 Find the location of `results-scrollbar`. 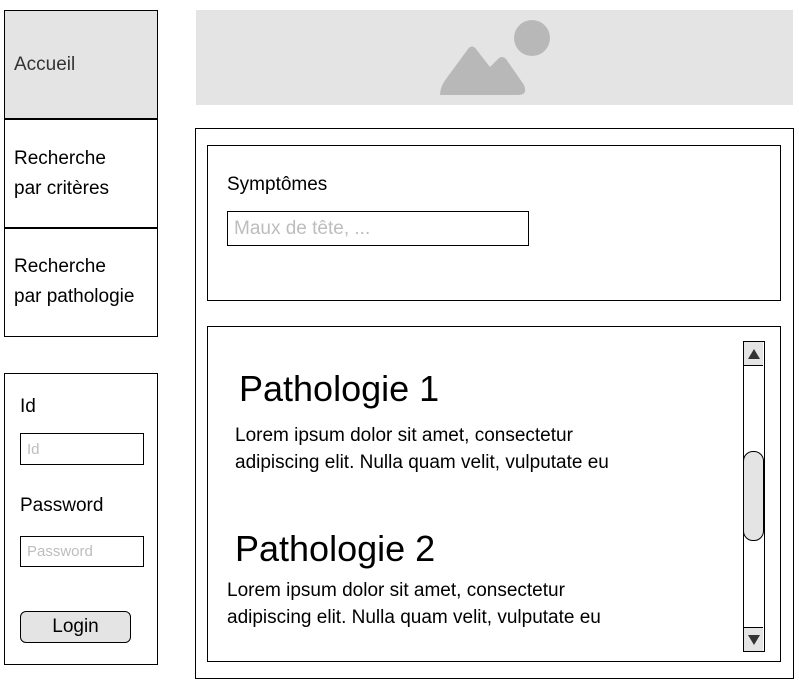

results-scrollbar is located at coordinates (754, 496).